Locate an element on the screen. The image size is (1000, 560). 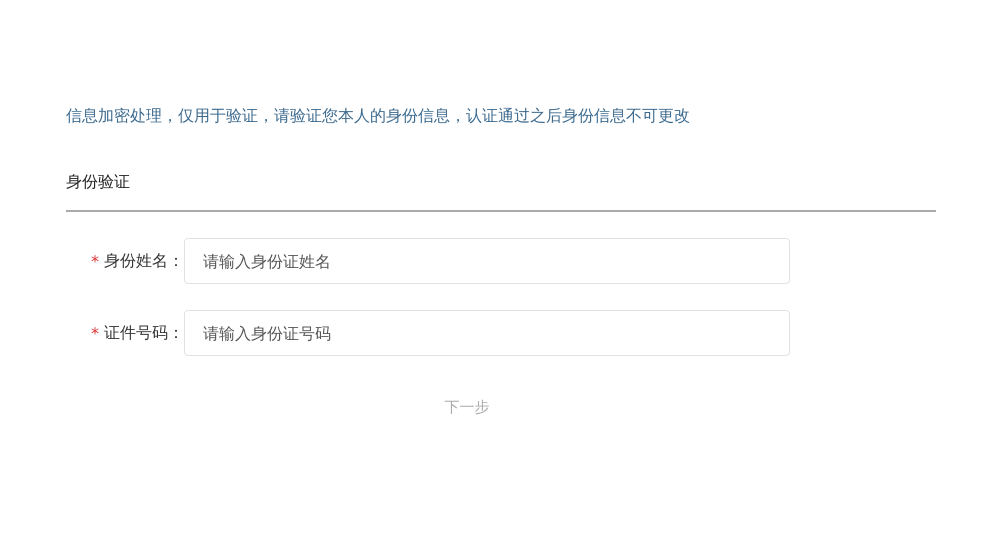
input-field: 请输入身份证号码 is located at coordinates (487, 333).